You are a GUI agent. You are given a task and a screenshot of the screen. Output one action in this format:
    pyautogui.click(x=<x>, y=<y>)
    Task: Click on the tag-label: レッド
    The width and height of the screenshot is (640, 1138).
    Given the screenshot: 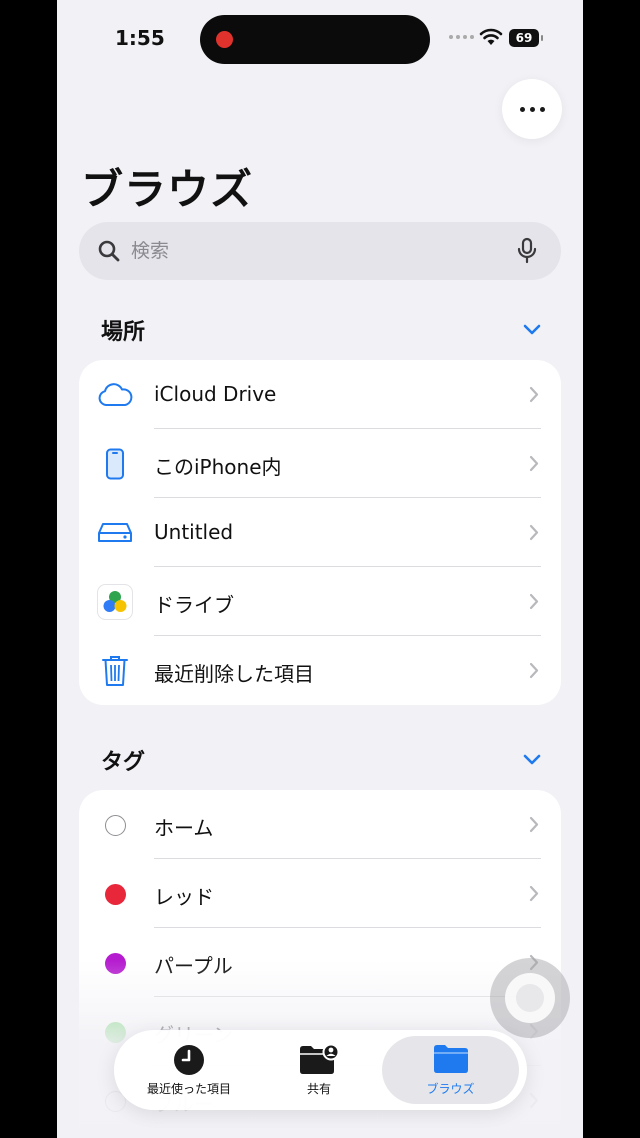 What is the action you would take?
    pyautogui.click(x=184, y=897)
    